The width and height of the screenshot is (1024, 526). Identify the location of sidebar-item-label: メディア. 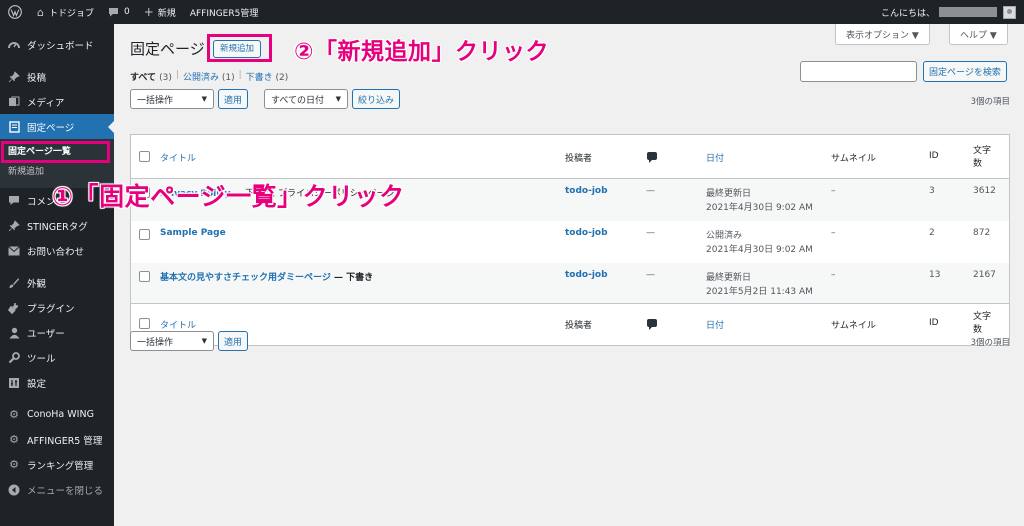
(46, 103).